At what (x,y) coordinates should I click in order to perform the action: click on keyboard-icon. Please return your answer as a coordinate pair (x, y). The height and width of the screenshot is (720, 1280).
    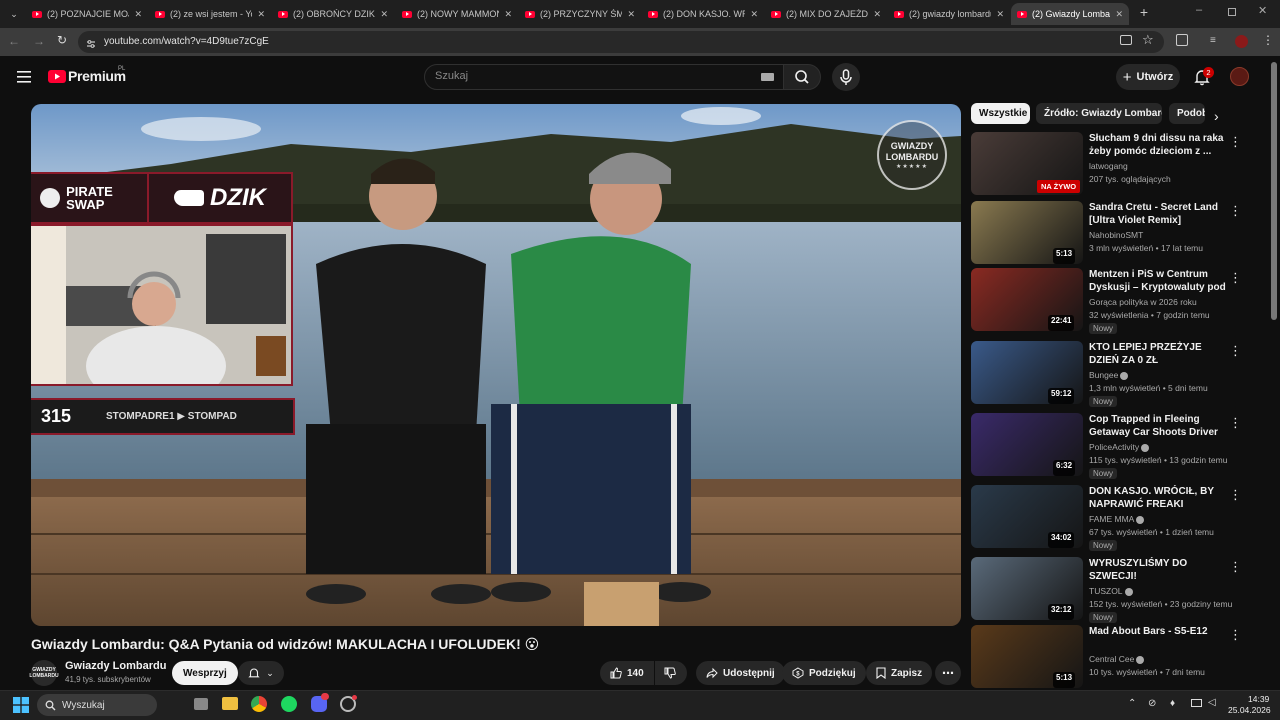
    Looking at the image, I should click on (767, 77).